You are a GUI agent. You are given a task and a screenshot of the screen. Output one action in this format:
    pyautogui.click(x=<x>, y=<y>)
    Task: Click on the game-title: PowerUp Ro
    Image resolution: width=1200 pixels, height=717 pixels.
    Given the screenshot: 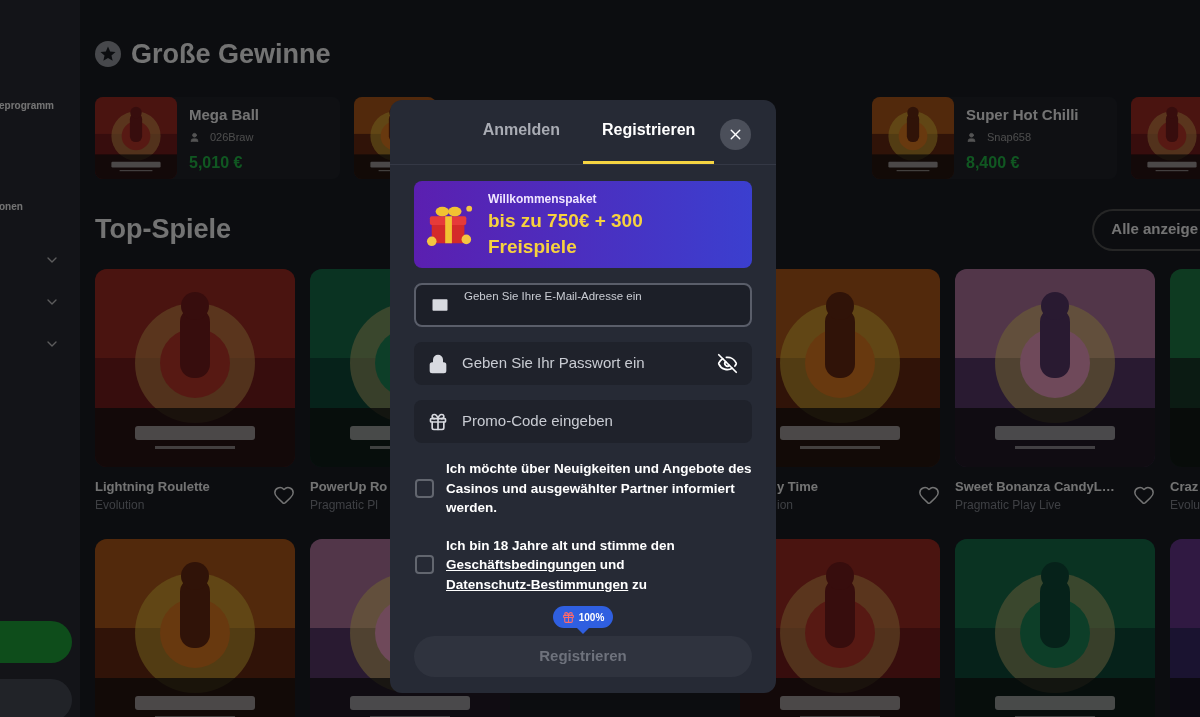 What is the action you would take?
    pyautogui.click(x=349, y=486)
    